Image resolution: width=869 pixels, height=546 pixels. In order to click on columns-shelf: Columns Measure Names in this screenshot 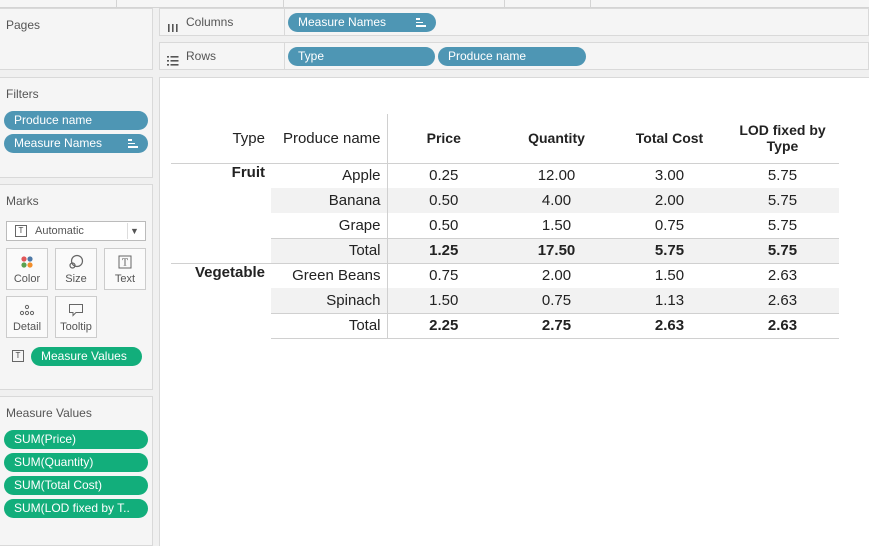, I will do `click(514, 22)`.